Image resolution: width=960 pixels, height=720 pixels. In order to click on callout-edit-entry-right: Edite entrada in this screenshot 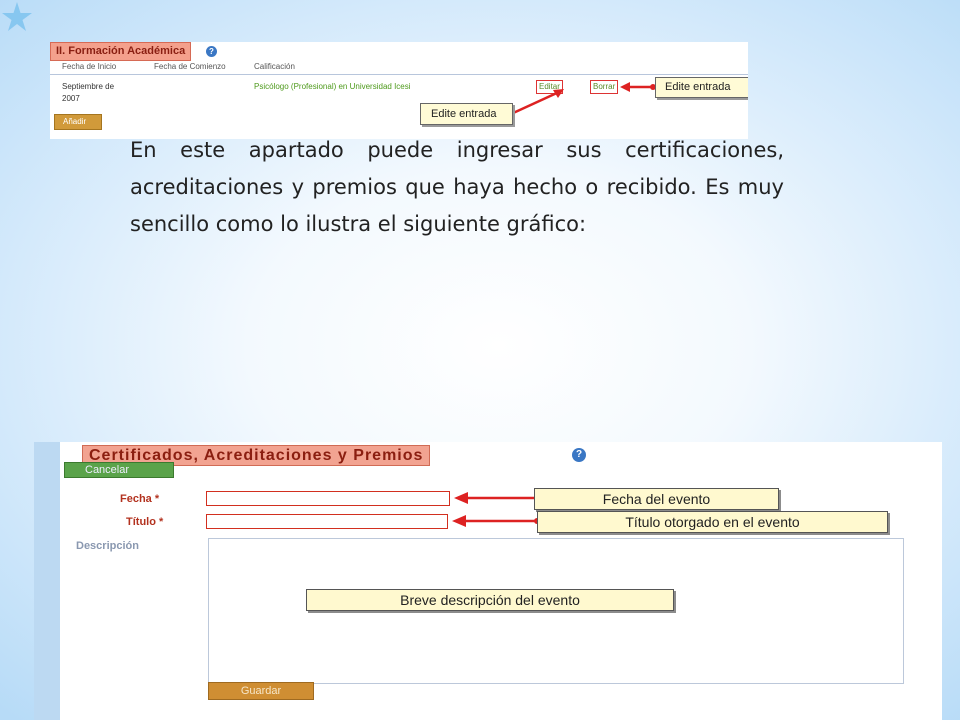, I will do `click(701, 87)`.